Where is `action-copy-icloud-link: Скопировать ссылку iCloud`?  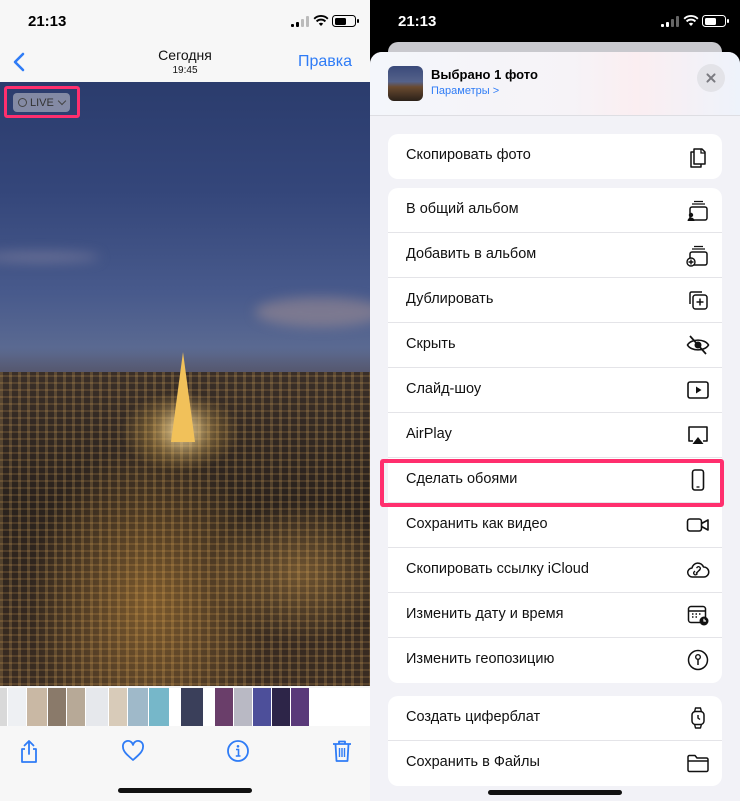 action-copy-icloud-link: Скопировать ссылку iCloud is located at coordinates (555, 570).